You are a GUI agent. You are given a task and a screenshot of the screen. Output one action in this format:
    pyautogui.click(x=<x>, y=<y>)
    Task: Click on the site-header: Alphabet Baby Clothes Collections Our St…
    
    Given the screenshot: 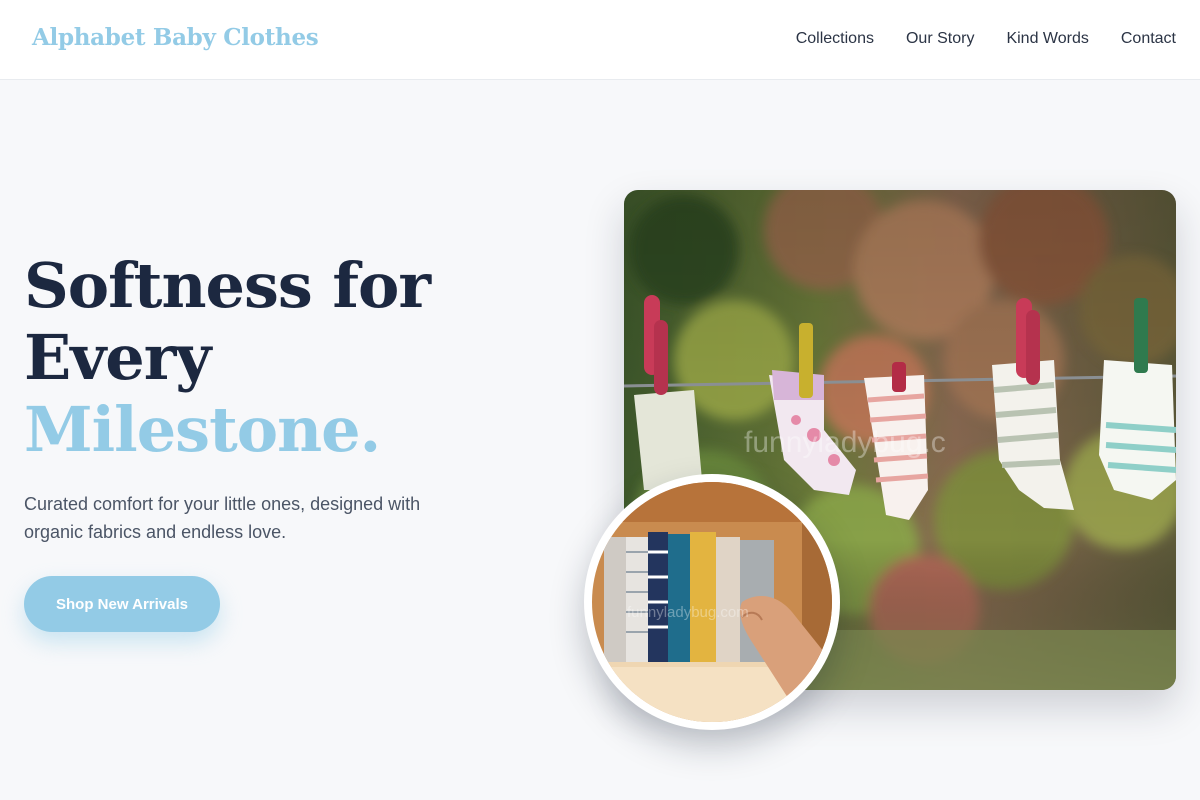 What is the action you would take?
    pyautogui.click(x=600, y=40)
    